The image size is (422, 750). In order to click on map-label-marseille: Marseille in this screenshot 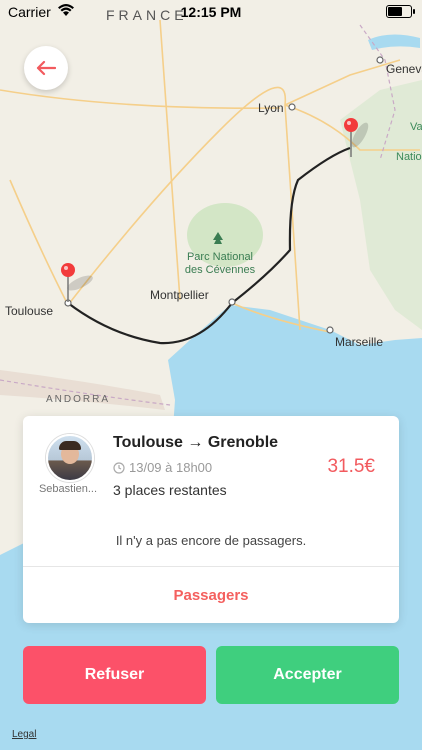, I will do `click(359, 342)`.